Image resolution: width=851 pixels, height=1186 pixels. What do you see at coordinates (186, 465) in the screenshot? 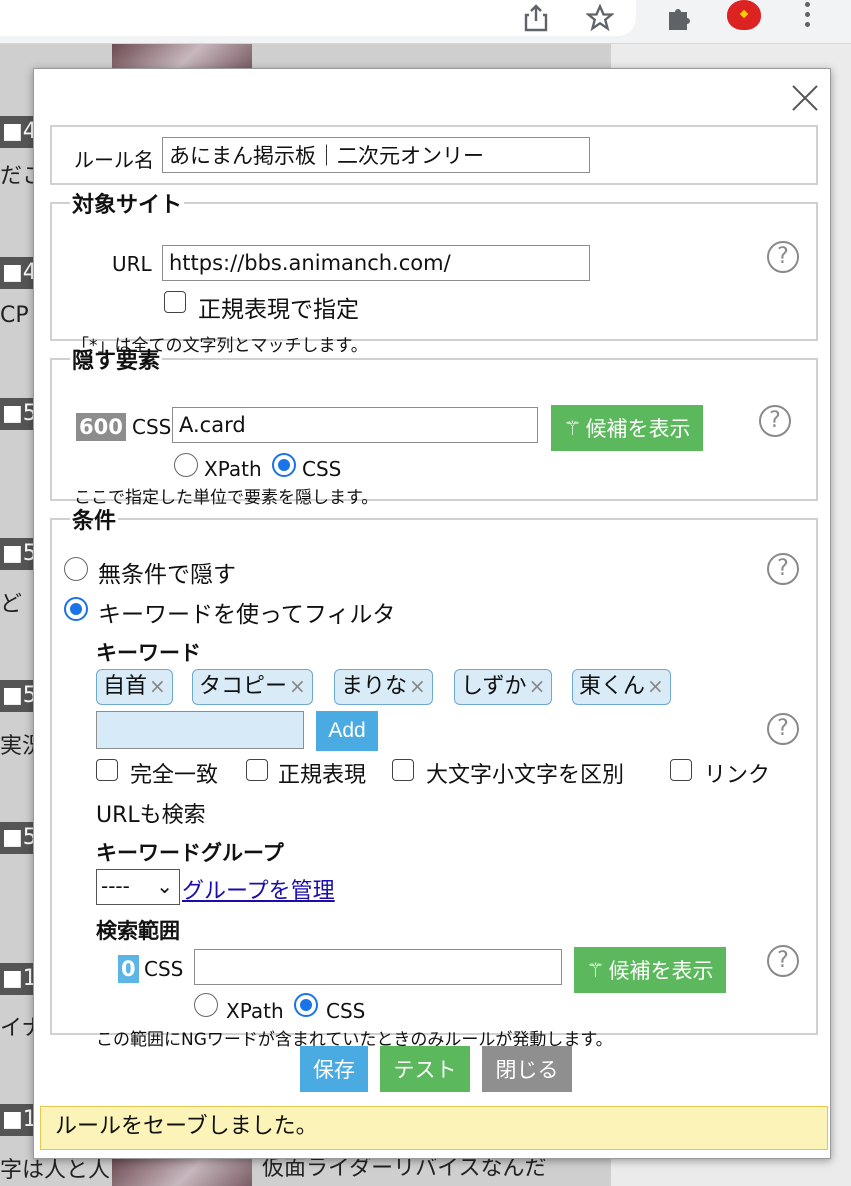
I see `xpath-radio` at bounding box center [186, 465].